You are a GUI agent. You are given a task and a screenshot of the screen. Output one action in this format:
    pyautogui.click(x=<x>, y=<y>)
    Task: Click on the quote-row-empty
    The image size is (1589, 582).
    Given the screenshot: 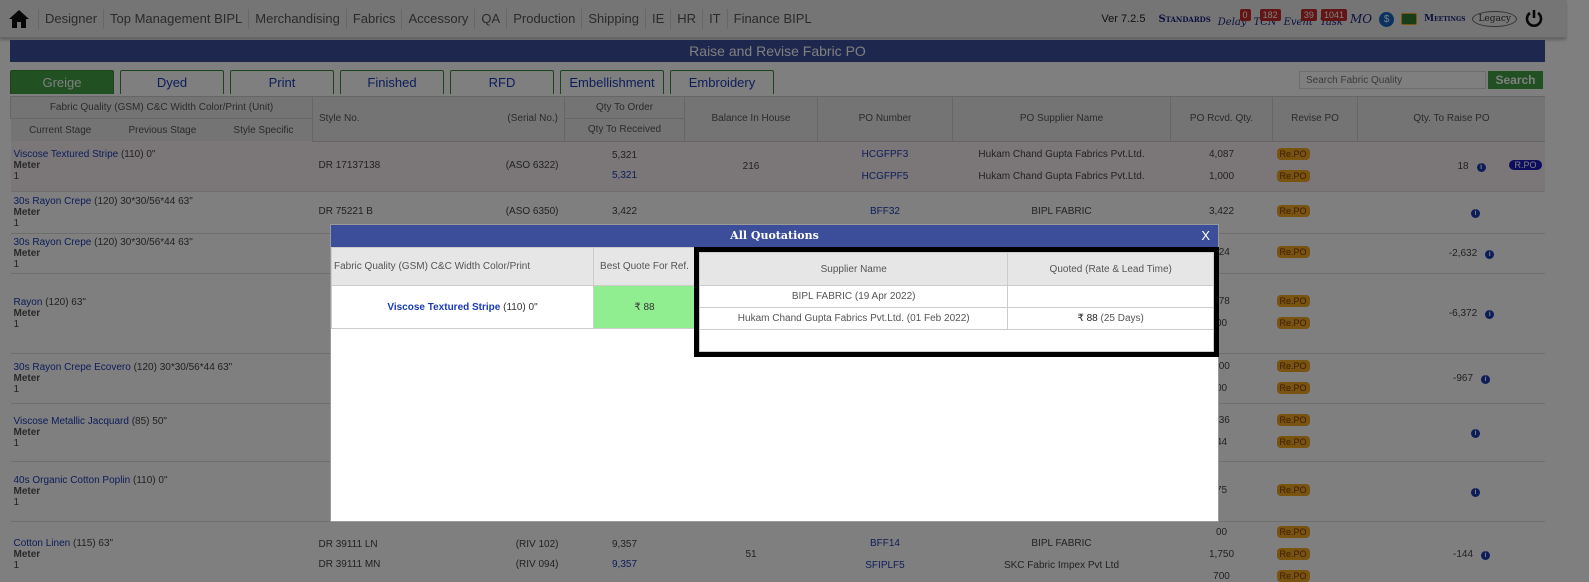 What is the action you would take?
    pyautogui.click(x=956, y=340)
    